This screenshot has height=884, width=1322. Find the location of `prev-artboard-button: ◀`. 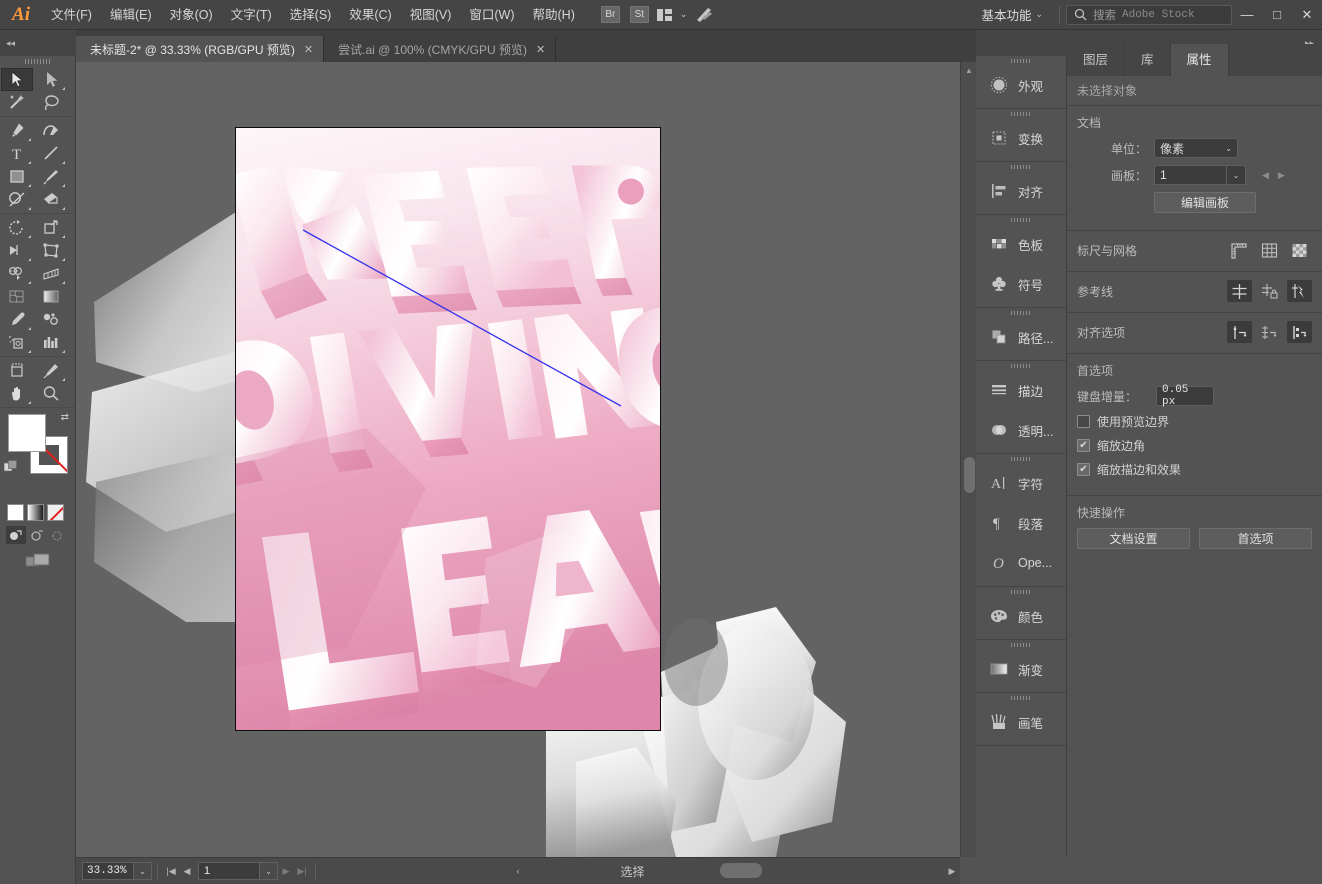

prev-artboard-button: ◀ is located at coordinates (187, 871).